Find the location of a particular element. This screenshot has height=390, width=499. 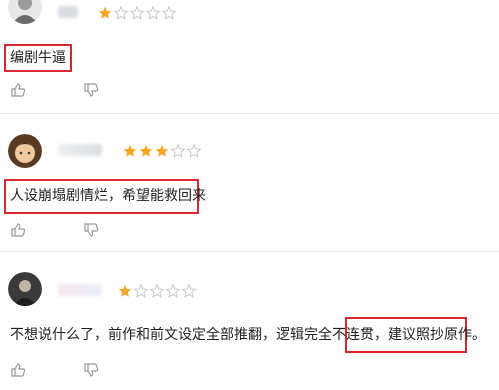

review-text-highlighted: 建议照抄原作。 is located at coordinates (437, 335).